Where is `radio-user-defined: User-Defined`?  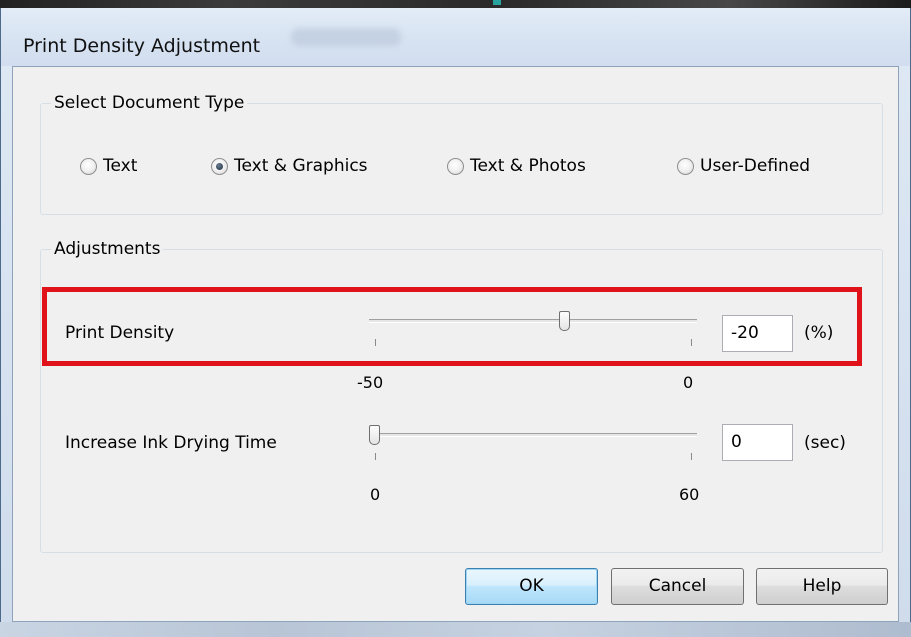
radio-user-defined: User-Defined is located at coordinates (743, 166).